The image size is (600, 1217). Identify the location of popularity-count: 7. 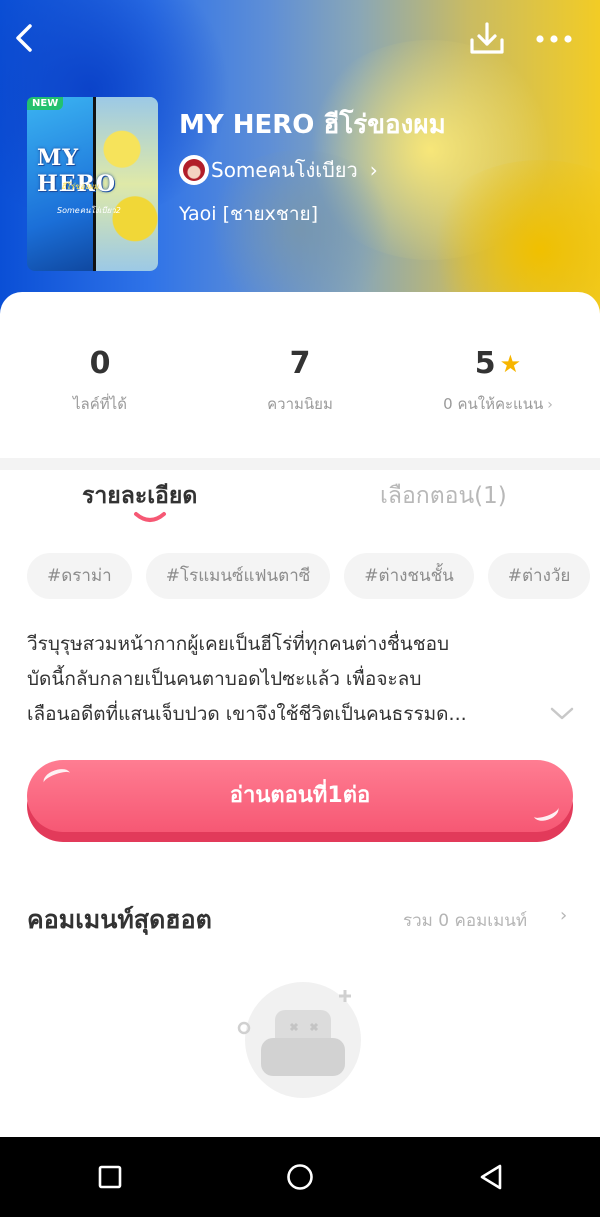
(300, 363).